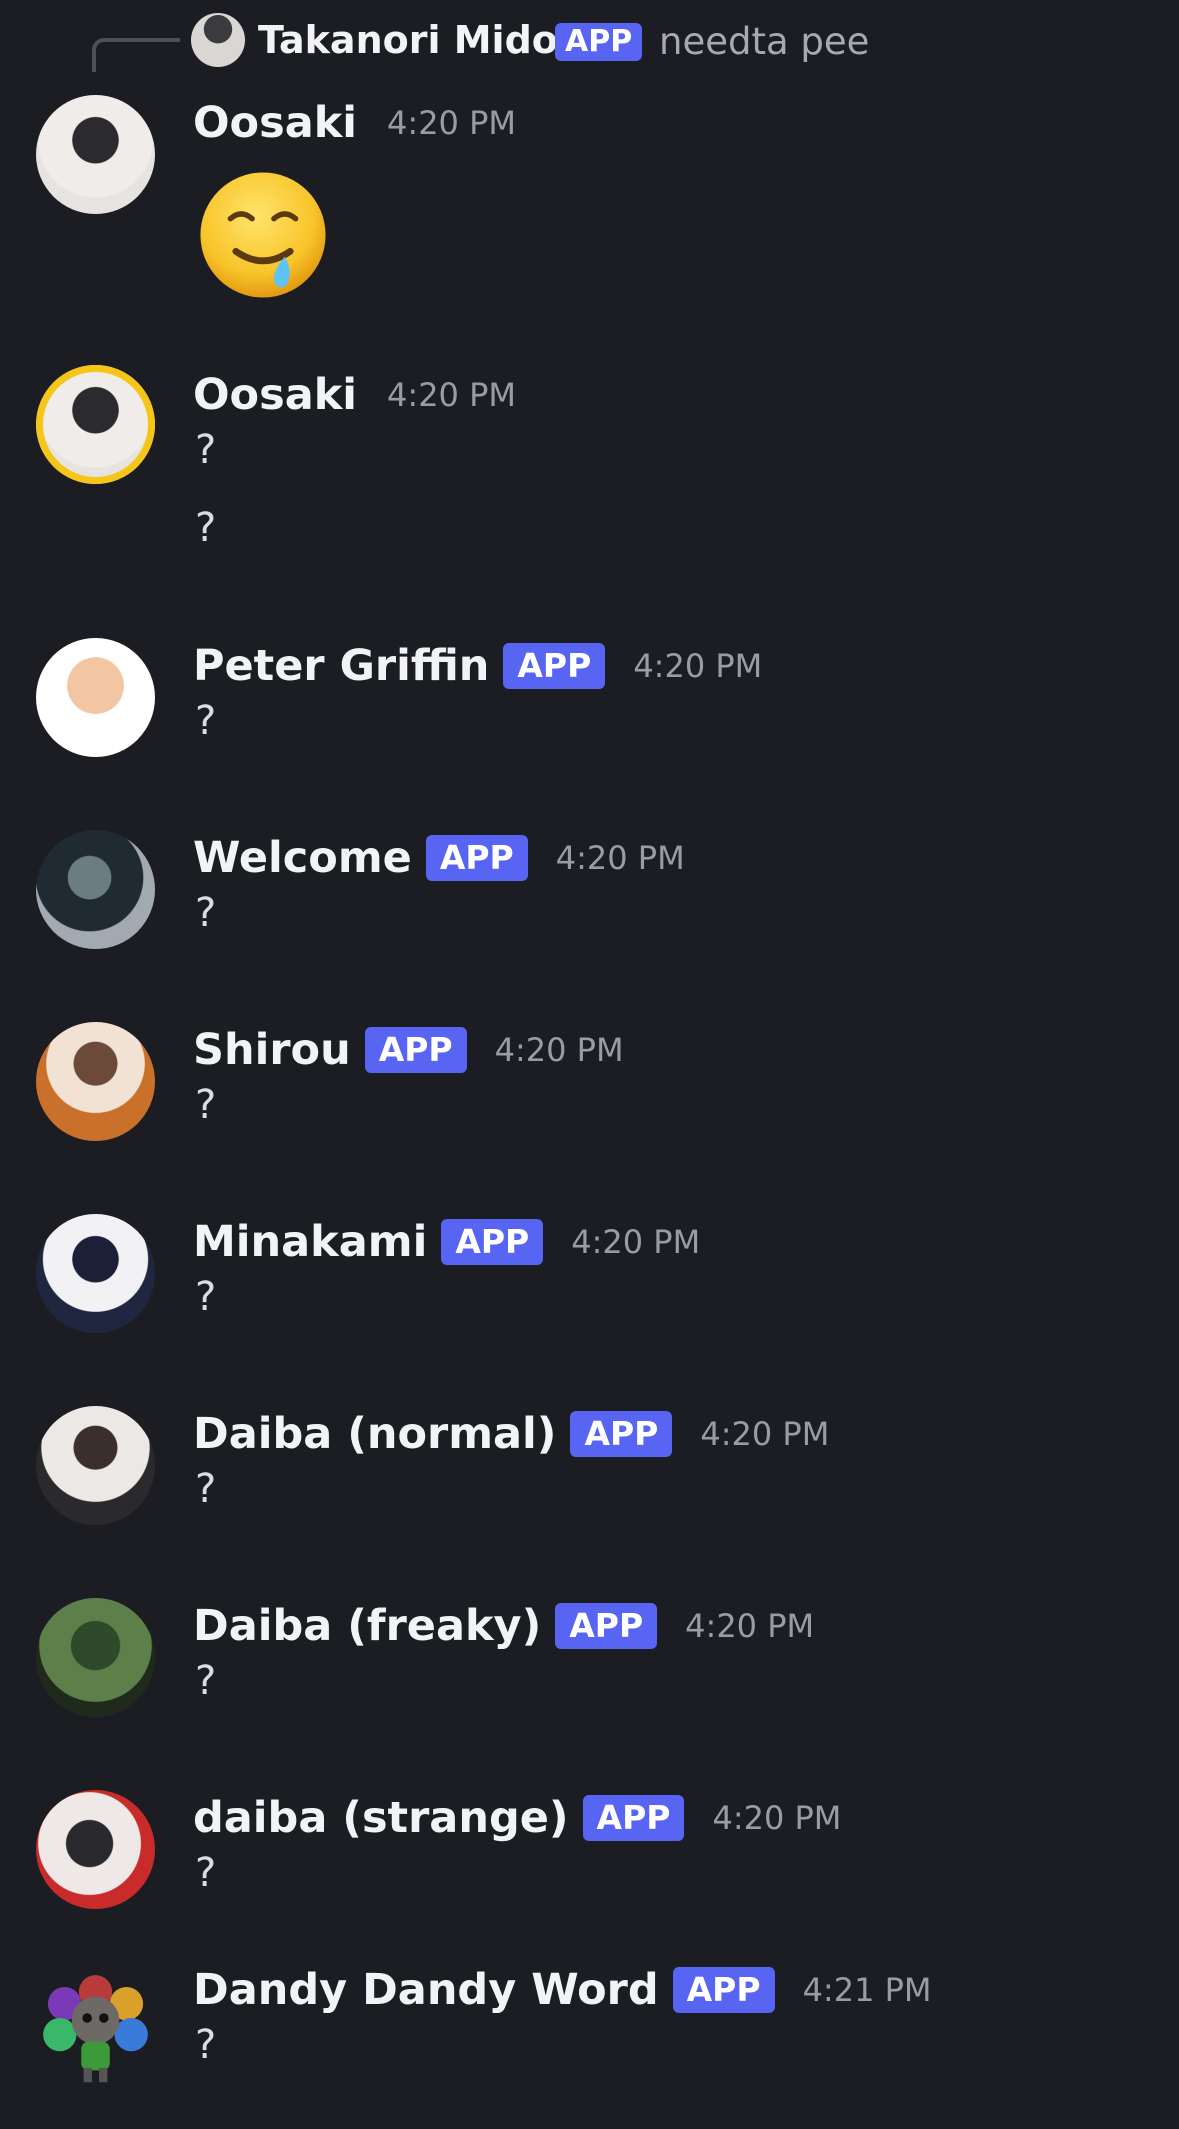  I want to click on message-header: Minakami APP 4:20 PM, so click(446, 1242).